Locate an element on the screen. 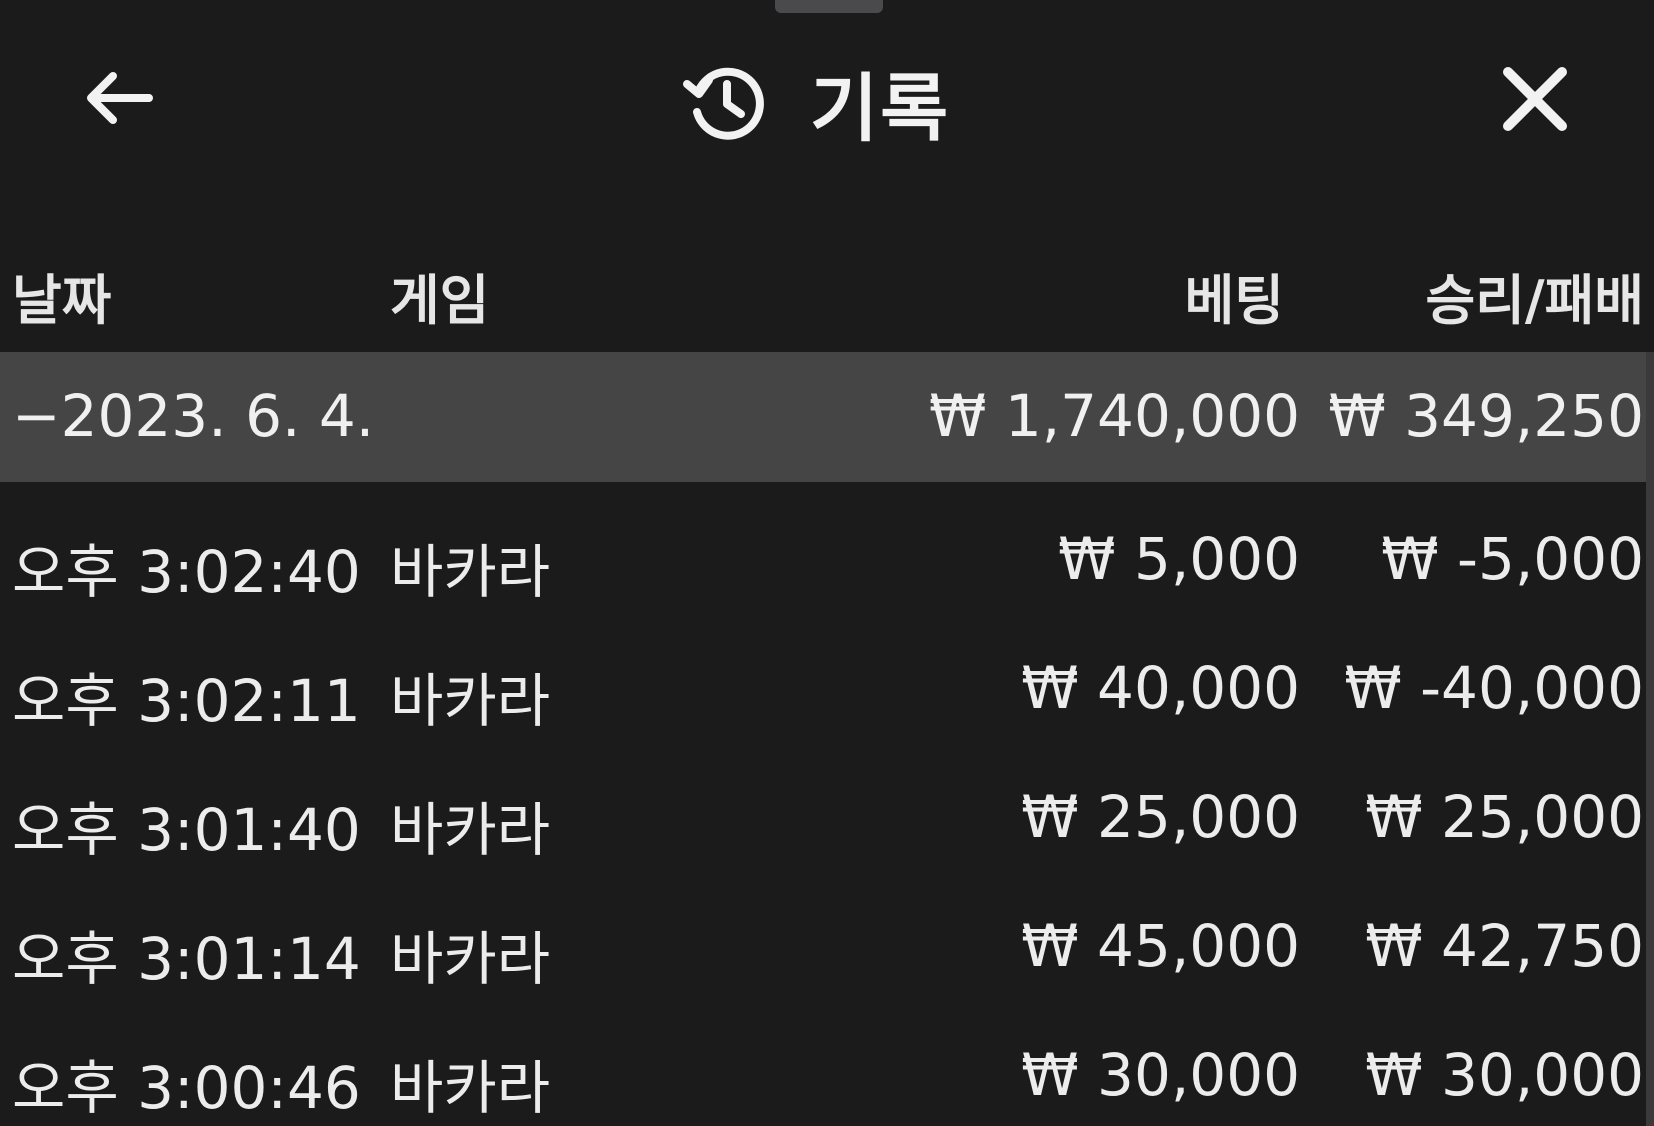 This screenshot has width=1654, height=1126. scrollbar is located at coordinates (1650, 739).